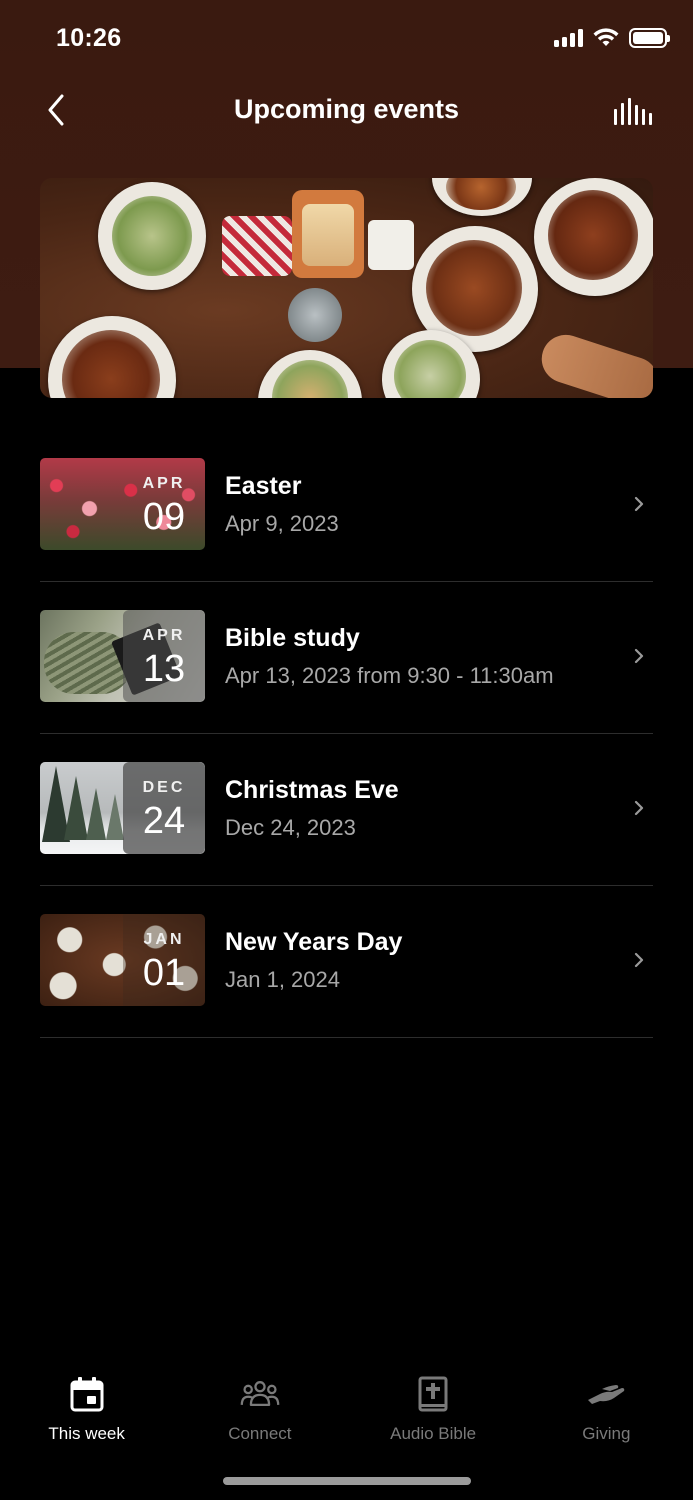 The image size is (693, 1500). Describe the element at coordinates (164, 669) in the screenshot. I see `date-day: 13` at that location.